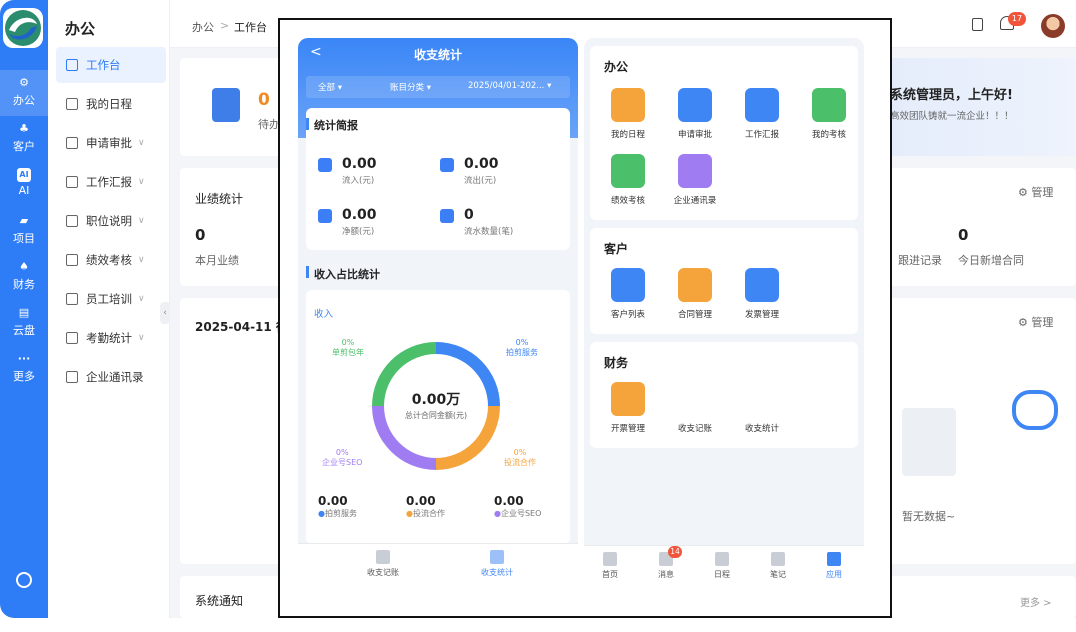  Describe the element at coordinates (111, 260) in the screenshot. I see `sidebar-item-performance: 绩效考核 ∨` at that location.